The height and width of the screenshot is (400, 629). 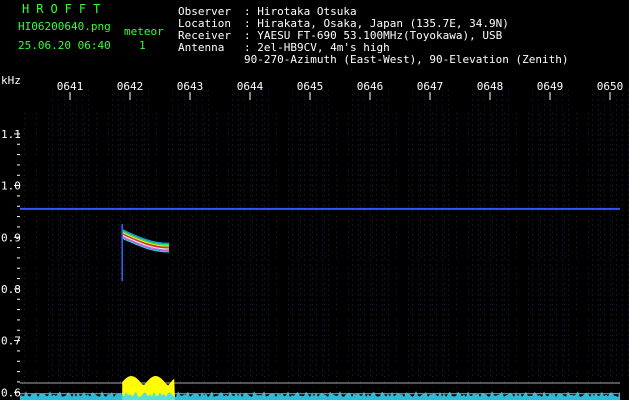 I want to click on x-tick-label: 0646, so click(x=370, y=86).